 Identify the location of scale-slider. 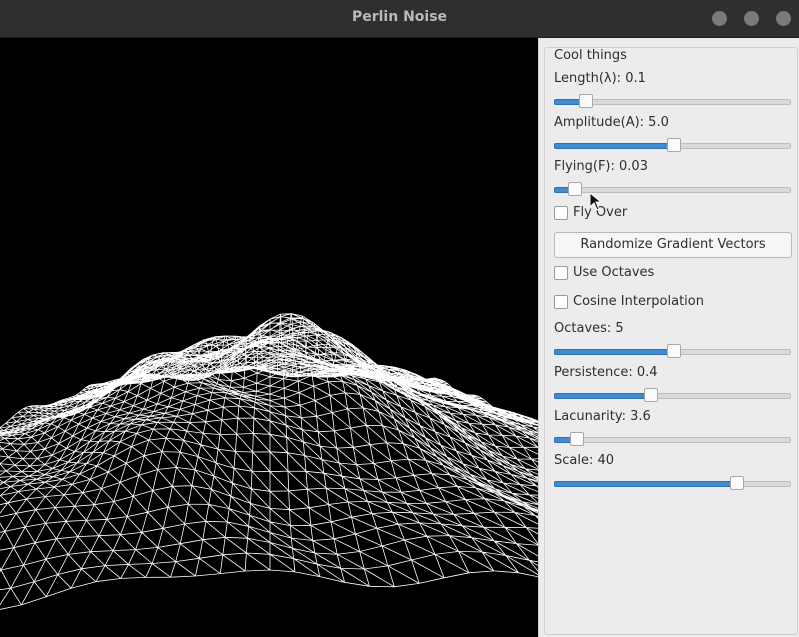
(672, 483).